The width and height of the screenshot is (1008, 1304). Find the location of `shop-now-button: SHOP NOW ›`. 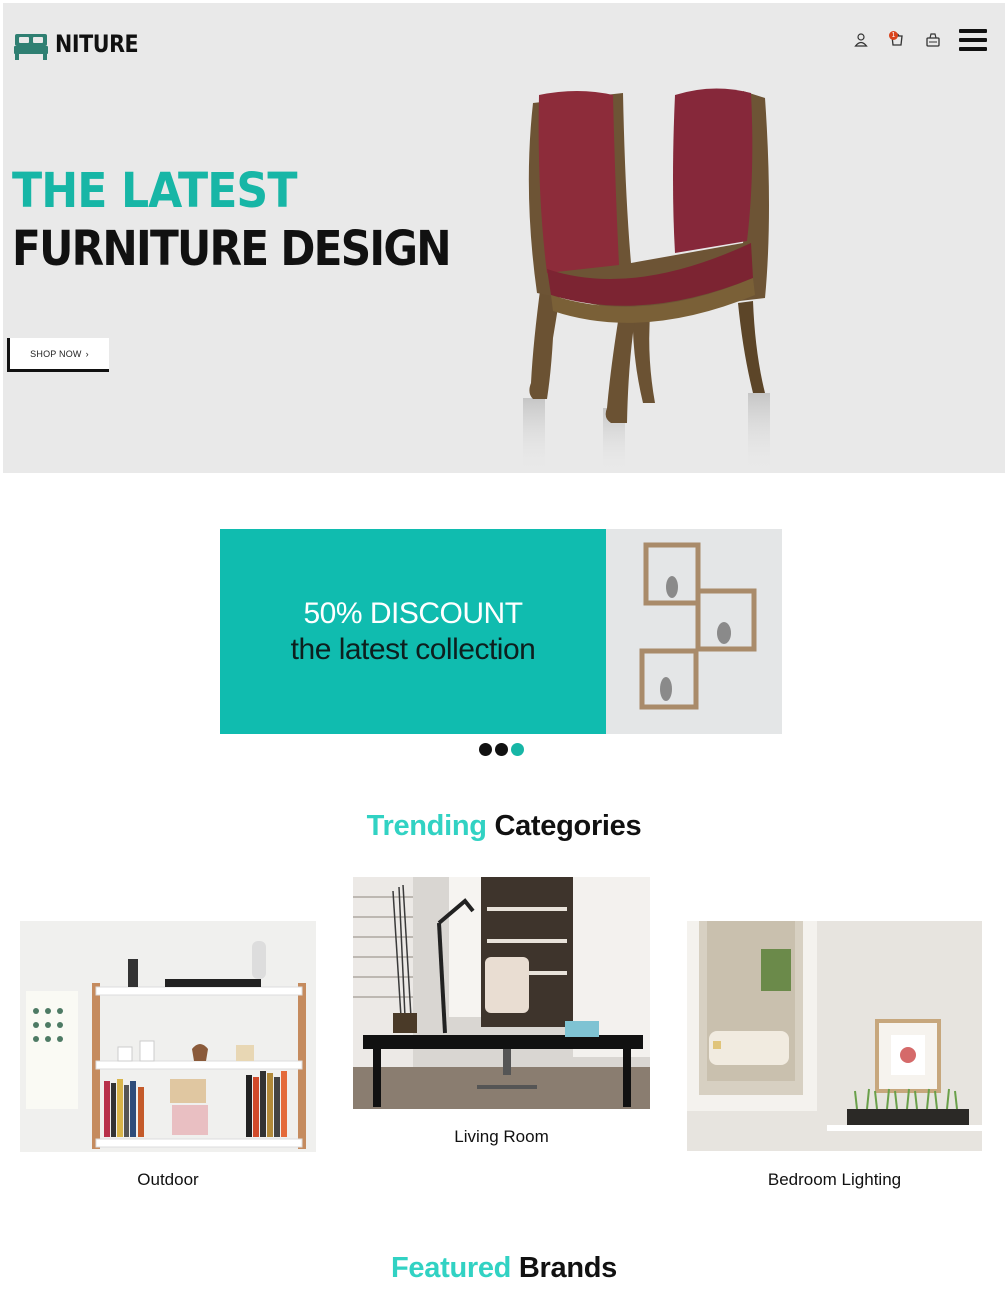

shop-now-button: SHOP NOW › is located at coordinates (58, 355).